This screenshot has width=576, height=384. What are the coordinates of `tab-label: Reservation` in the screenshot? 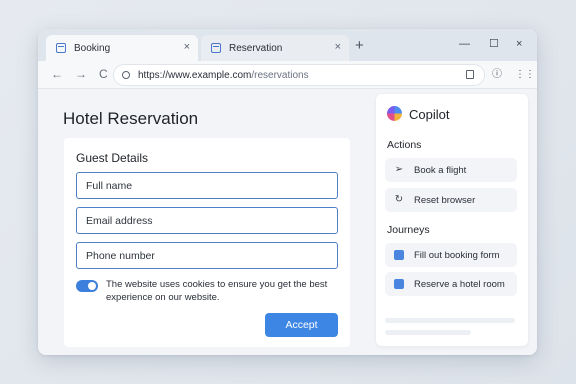 It's located at (256, 48).